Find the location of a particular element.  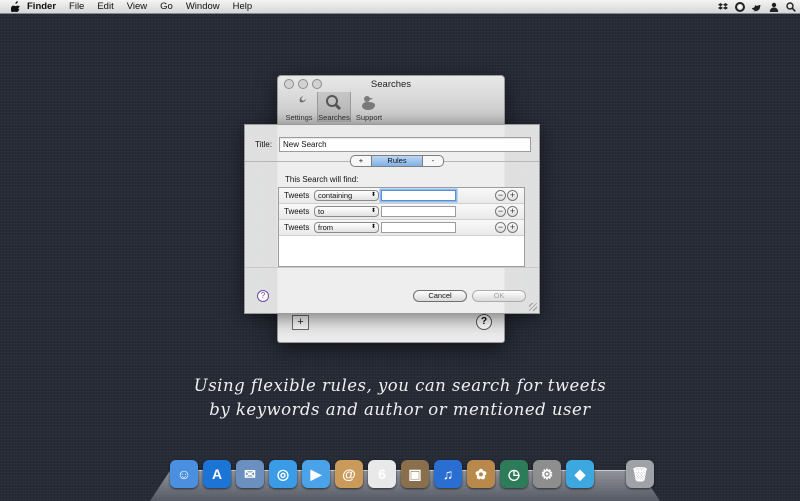

address-book-icon-glyph: @ is located at coordinates (349, 474).